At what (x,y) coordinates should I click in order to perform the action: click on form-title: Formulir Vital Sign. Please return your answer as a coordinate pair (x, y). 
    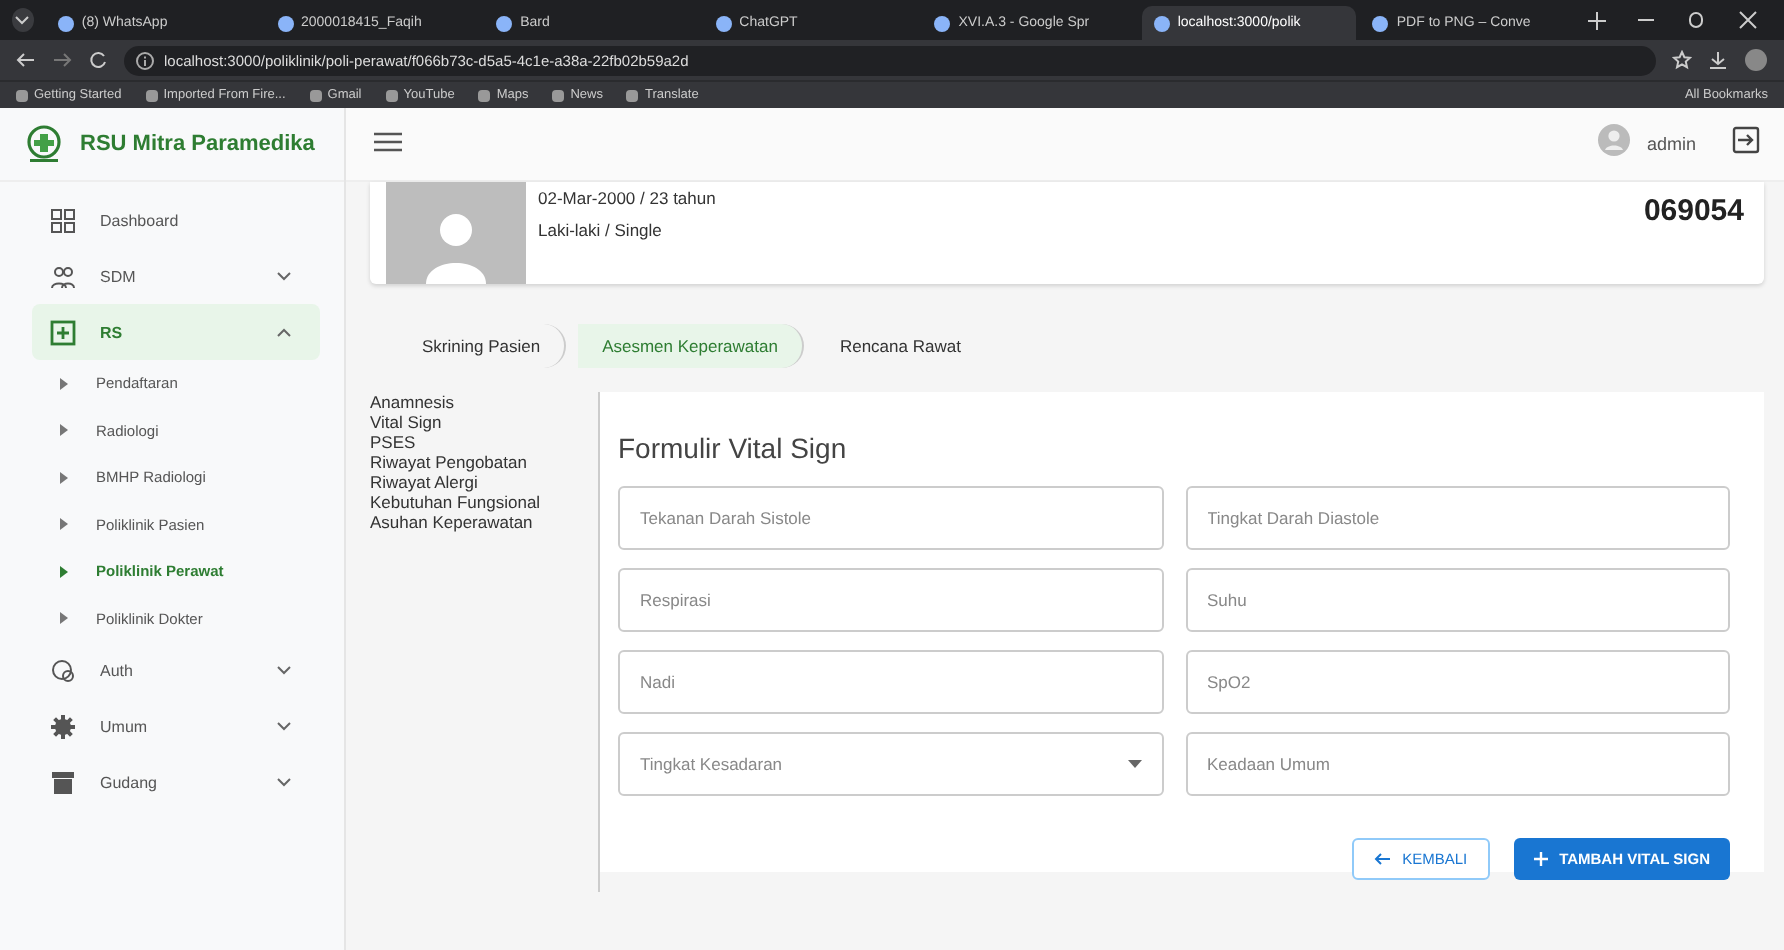
    Looking at the image, I should click on (733, 448).